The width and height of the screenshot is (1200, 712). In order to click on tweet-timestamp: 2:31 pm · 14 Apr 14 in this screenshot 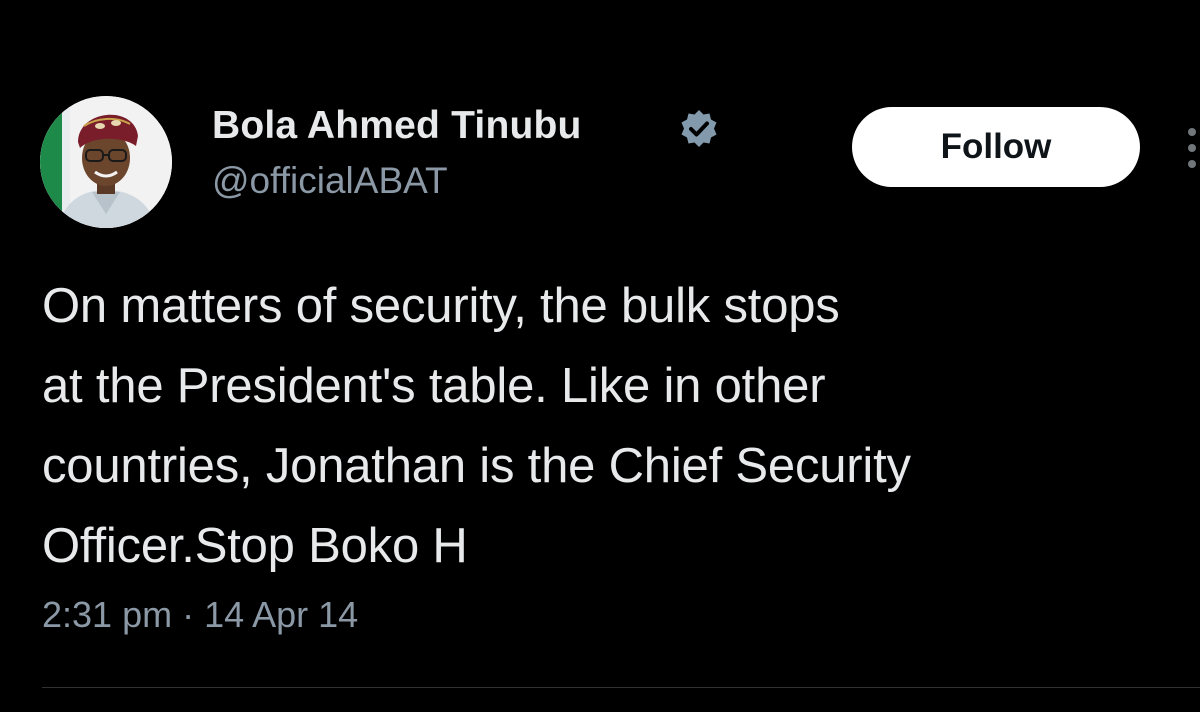, I will do `click(200, 615)`.